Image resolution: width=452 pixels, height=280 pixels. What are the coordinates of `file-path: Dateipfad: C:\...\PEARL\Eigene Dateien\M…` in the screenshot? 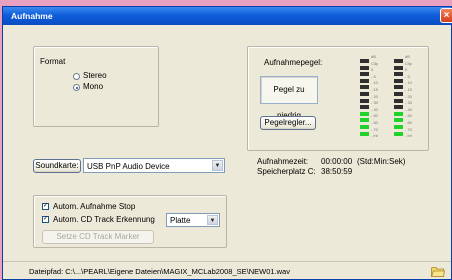 It's located at (159, 271).